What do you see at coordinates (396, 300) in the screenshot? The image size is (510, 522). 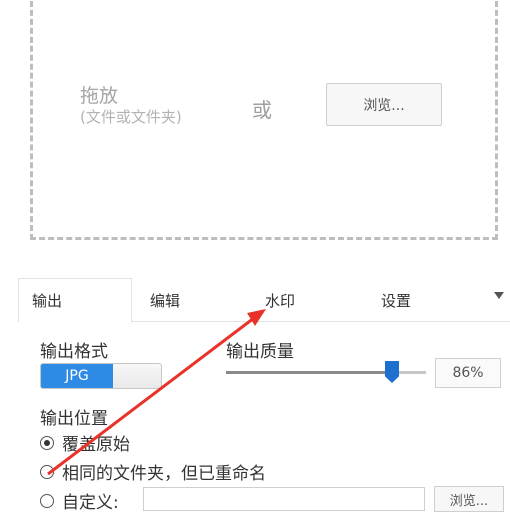 I see `tab-settings: 设置` at bounding box center [396, 300].